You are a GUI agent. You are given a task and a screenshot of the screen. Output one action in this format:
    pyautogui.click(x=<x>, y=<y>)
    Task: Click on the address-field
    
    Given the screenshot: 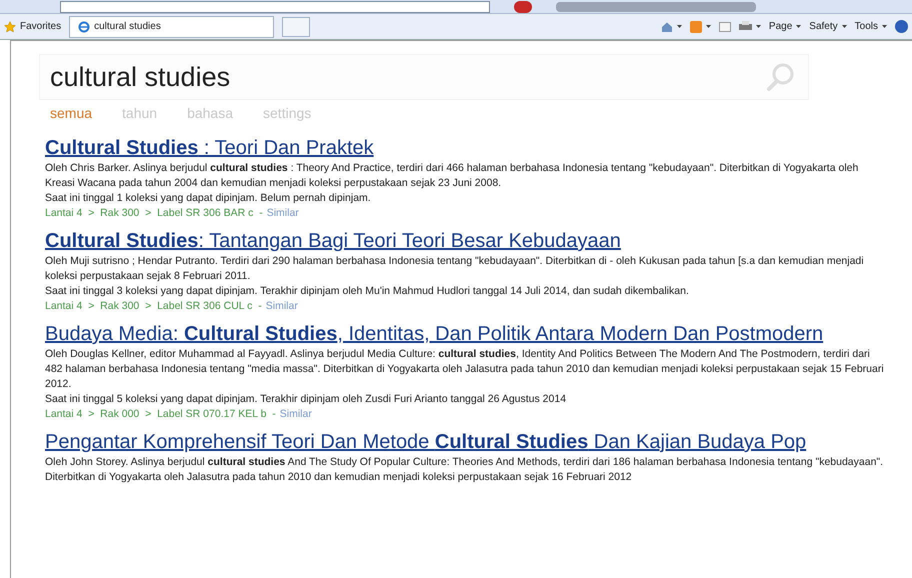 What is the action you would take?
    pyautogui.click(x=275, y=6)
    